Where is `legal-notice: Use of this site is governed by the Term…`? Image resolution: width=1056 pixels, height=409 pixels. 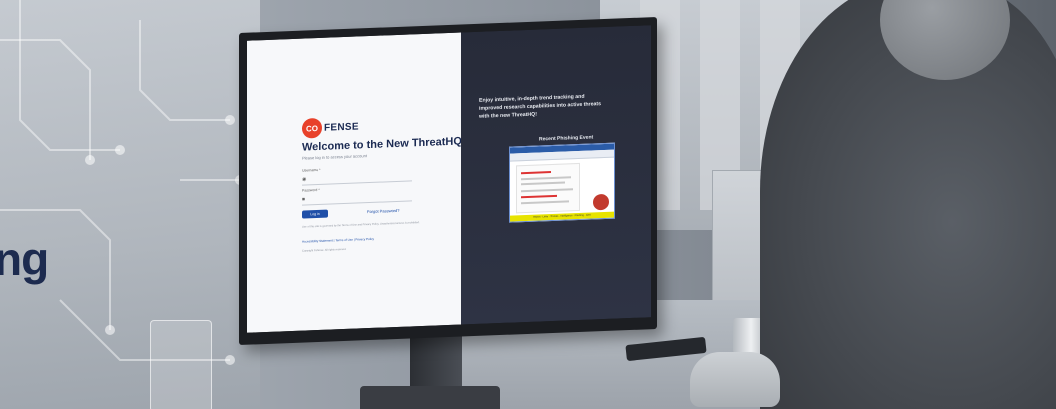 legal-notice: Use of this site is governed by the Term… is located at coordinates (361, 225).